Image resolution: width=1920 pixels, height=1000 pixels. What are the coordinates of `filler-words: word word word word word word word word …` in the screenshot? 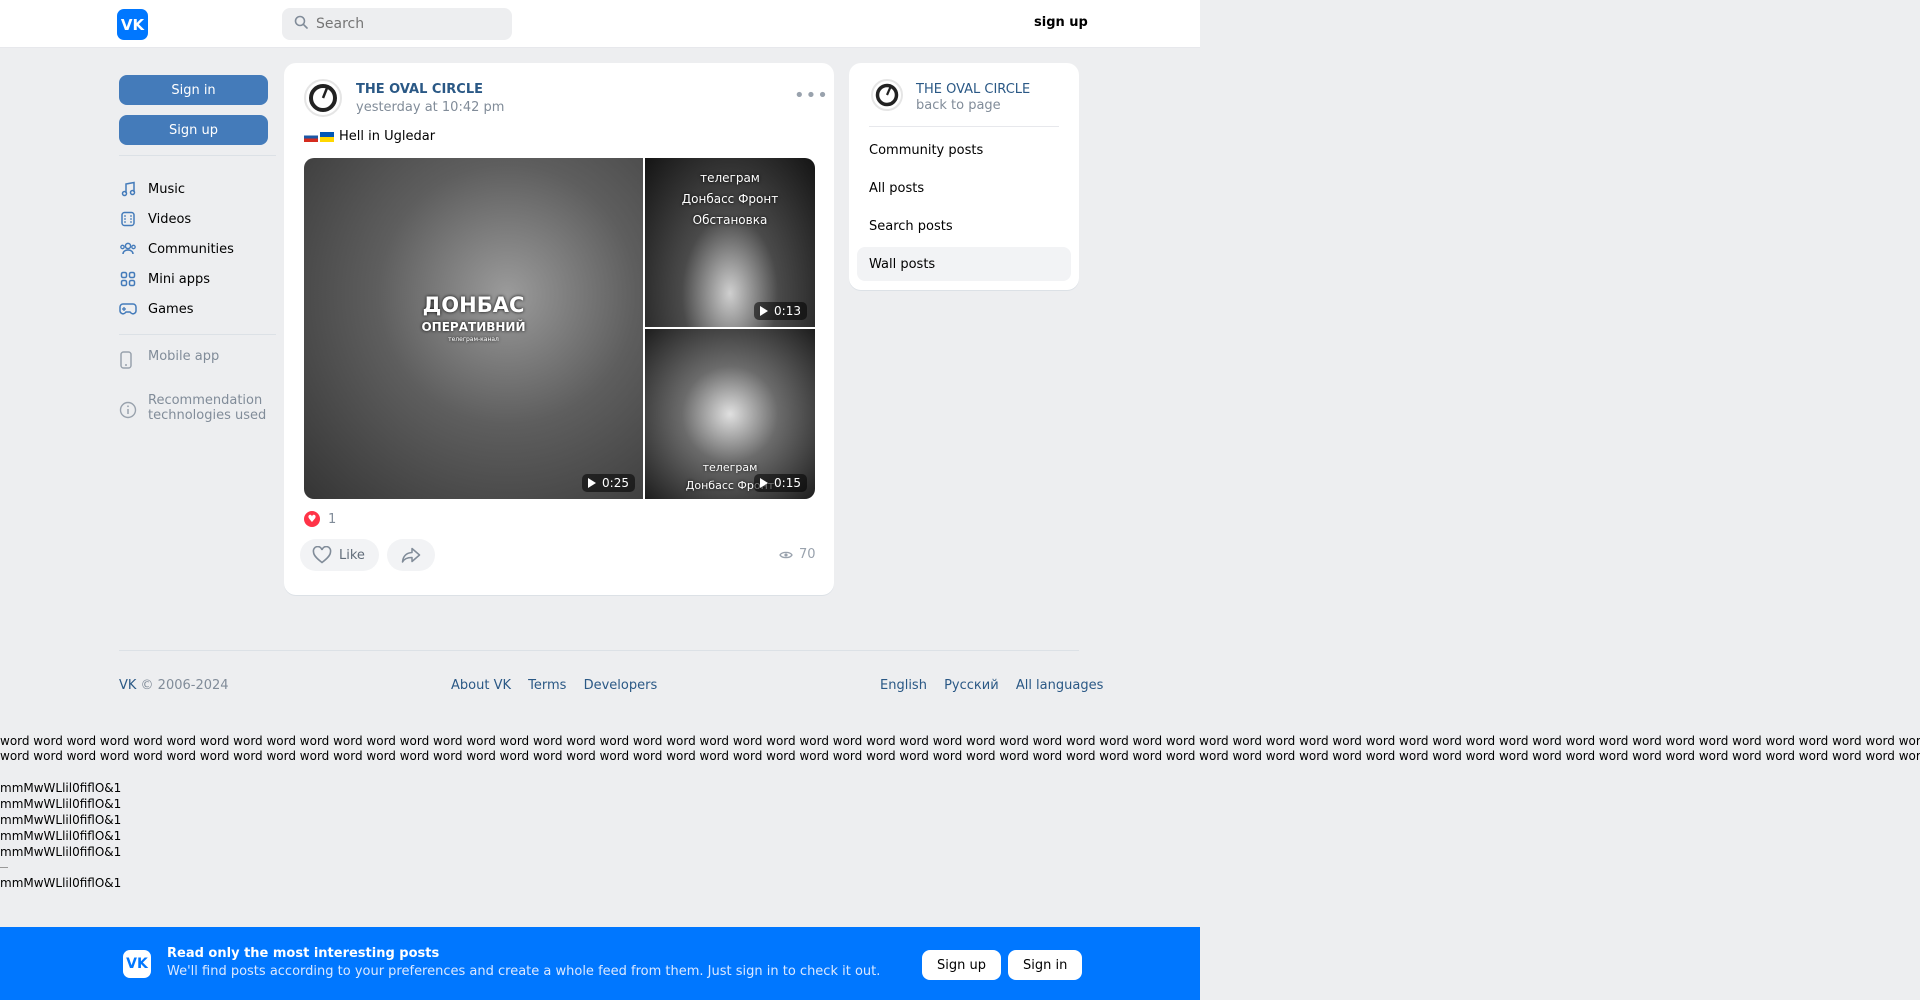 It's located at (960, 749).